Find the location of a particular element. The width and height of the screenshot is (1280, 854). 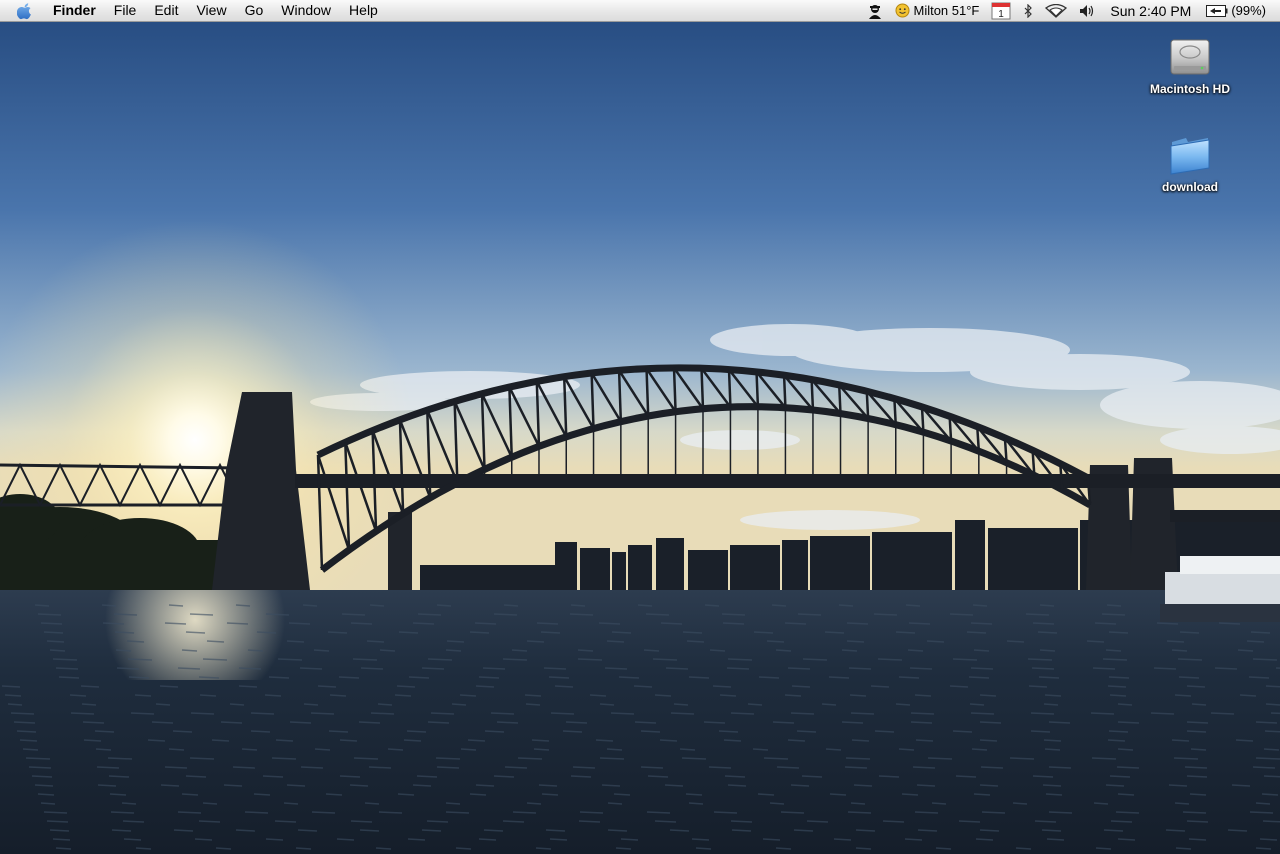

desktop-icon-label: download is located at coordinates (1190, 187).